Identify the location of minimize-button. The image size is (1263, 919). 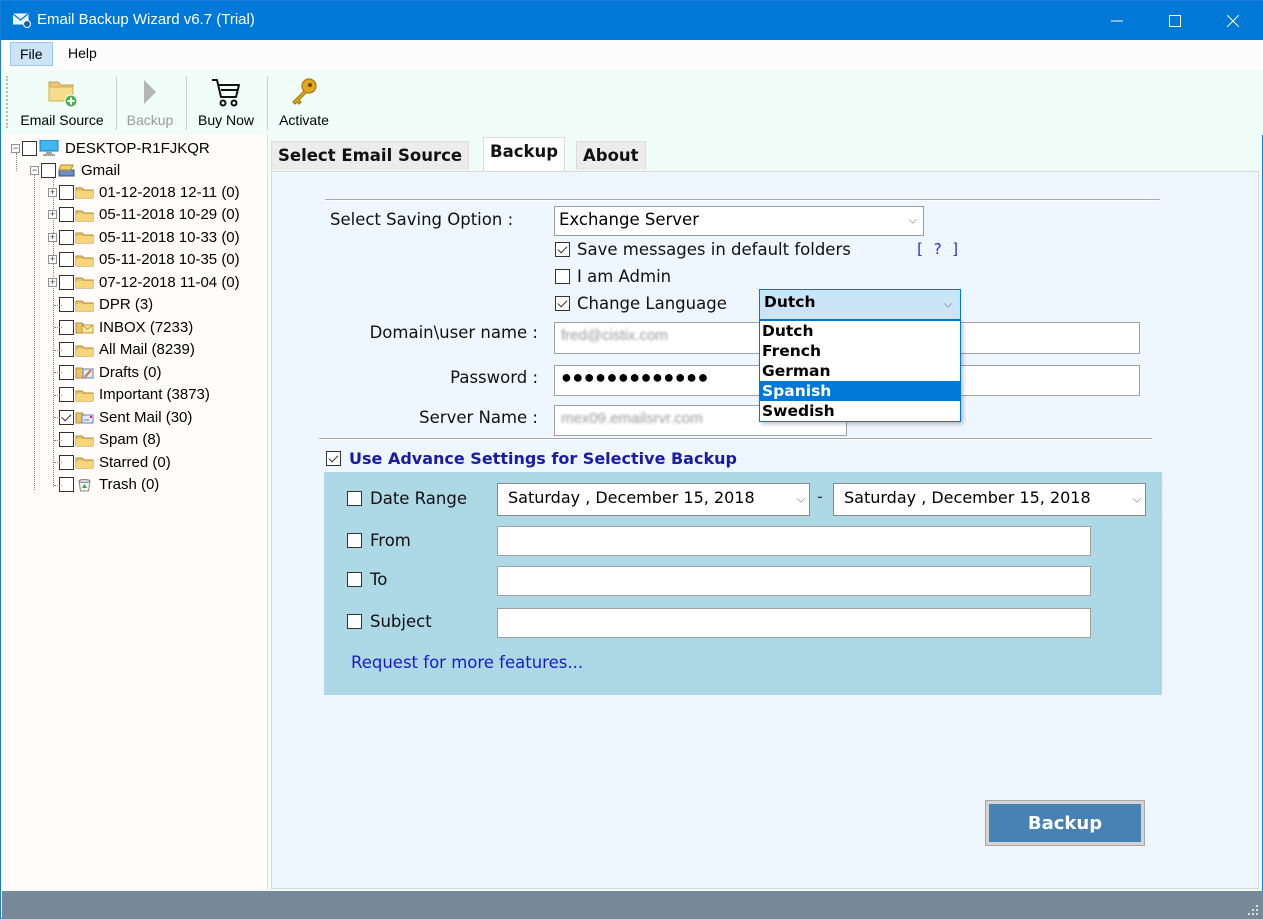
(1117, 20).